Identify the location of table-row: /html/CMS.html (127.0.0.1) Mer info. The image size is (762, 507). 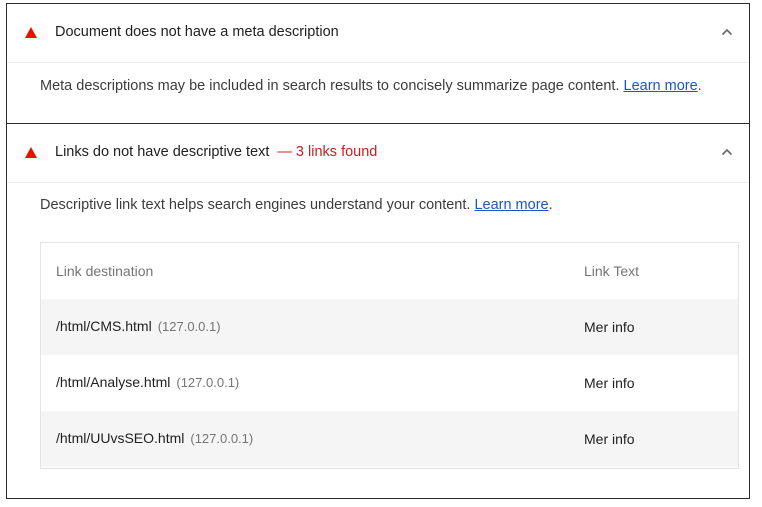
(389, 327).